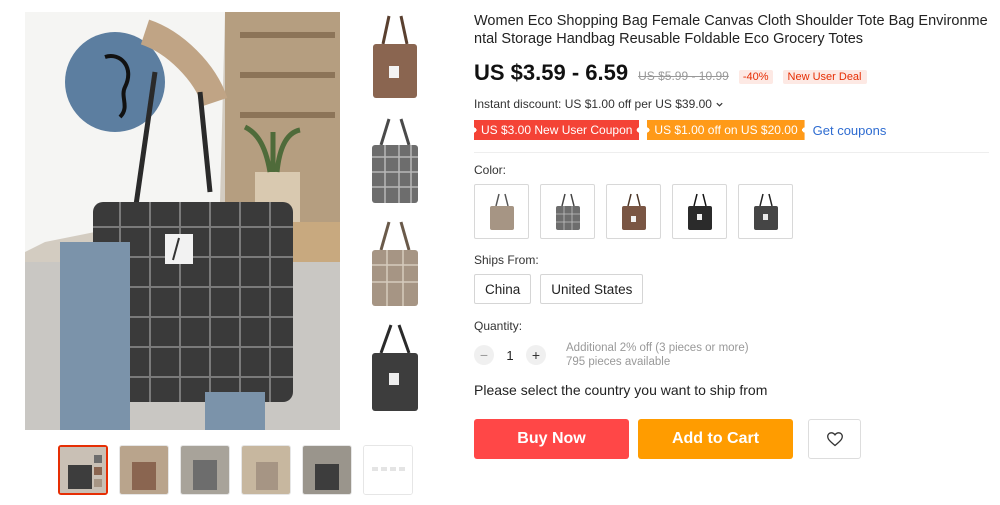 This screenshot has width=1000, height=505. What do you see at coordinates (551, 439) in the screenshot?
I see `buy-now-button: Buy Now` at bounding box center [551, 439].